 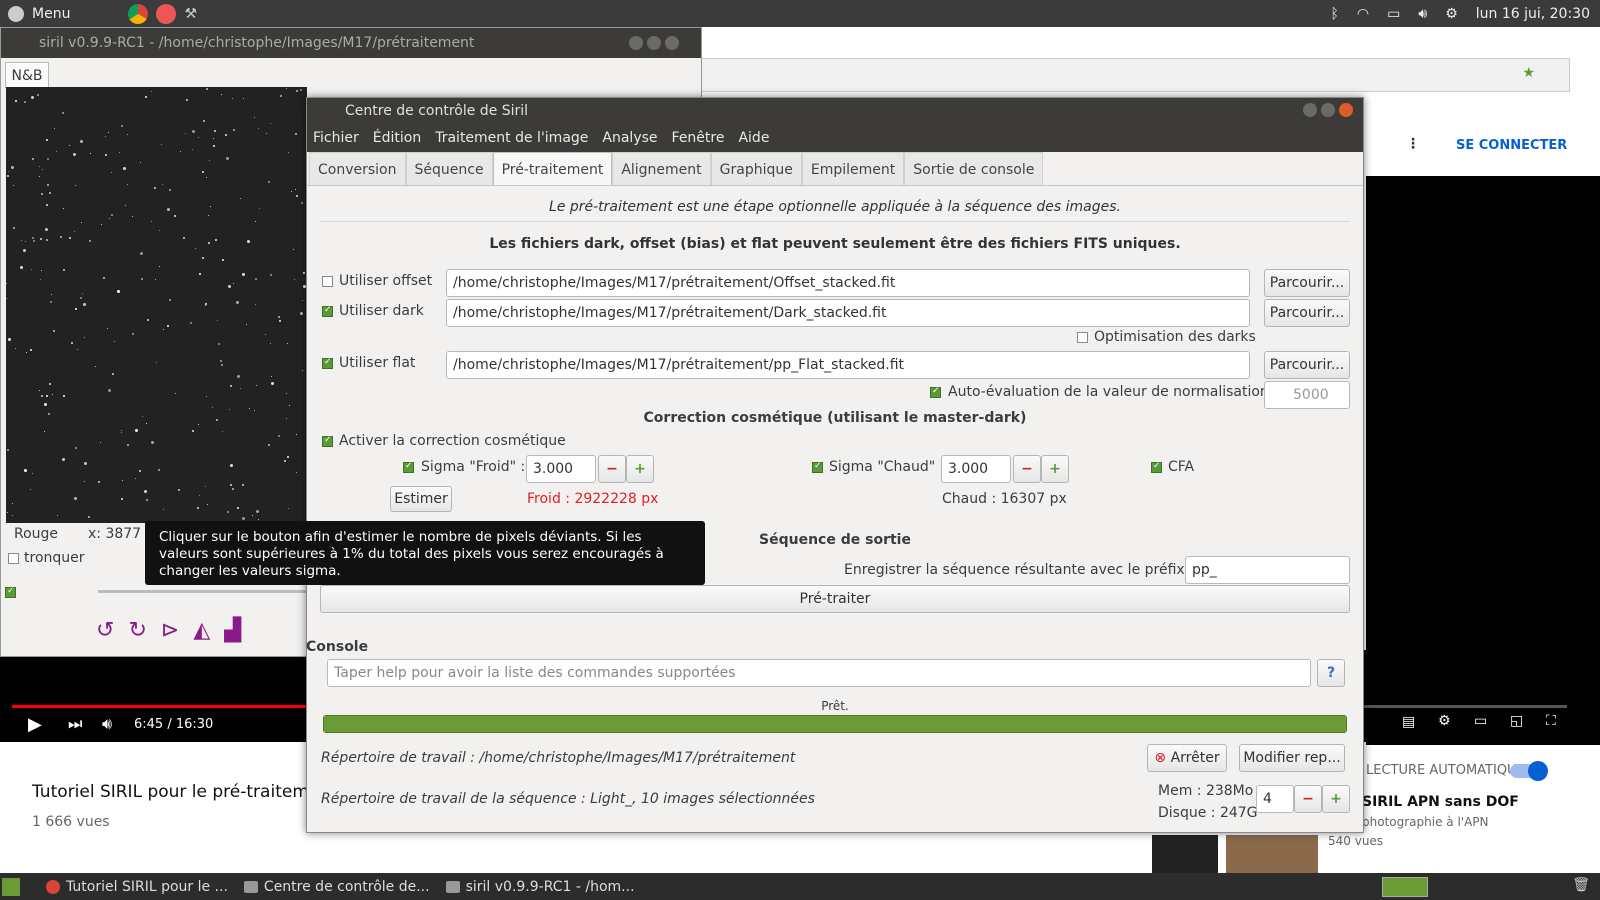 I want to click on menu-aide: Aide, so click(x=753, y=138).